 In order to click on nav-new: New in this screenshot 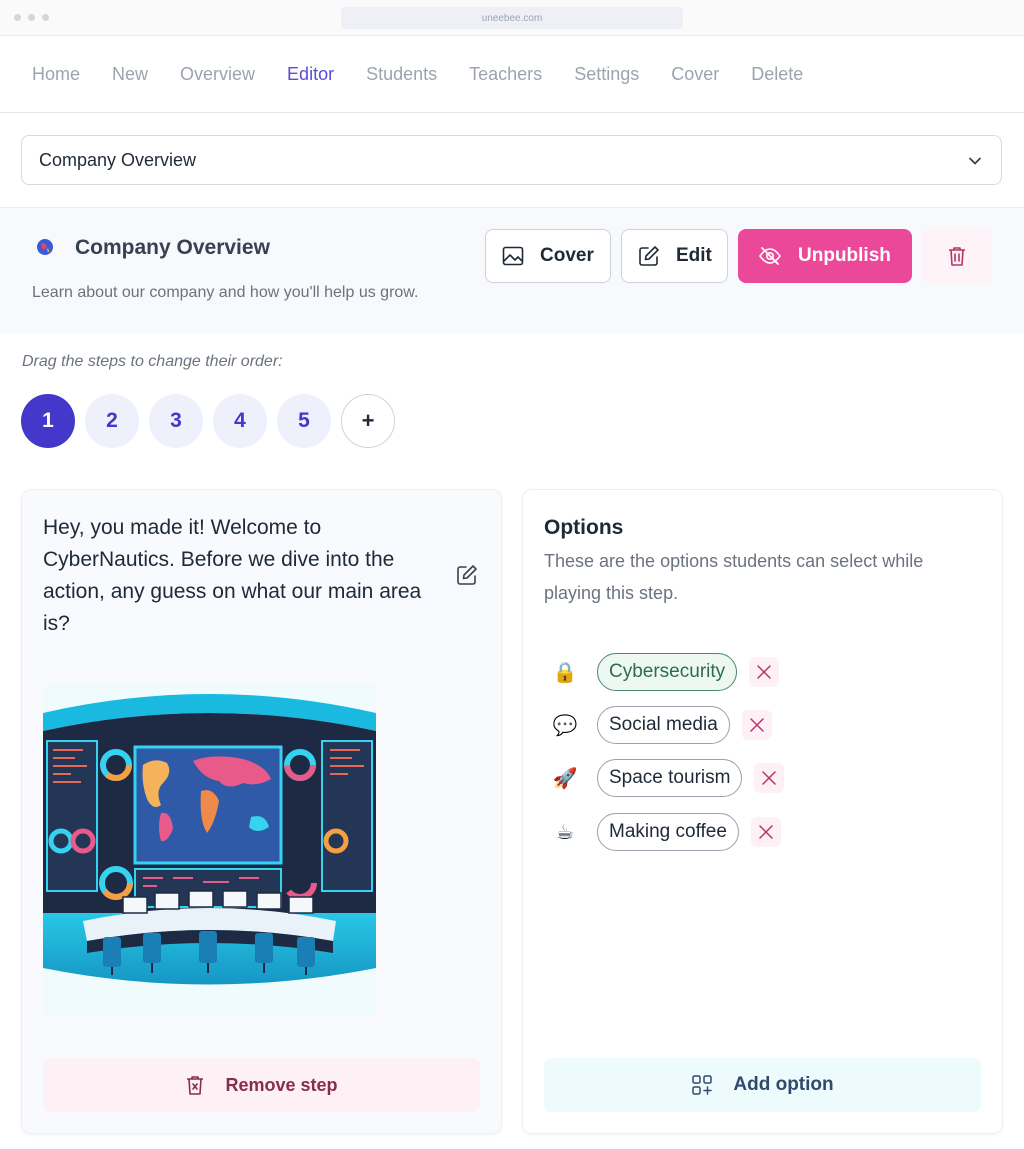, I will do `click(130, 74)`.